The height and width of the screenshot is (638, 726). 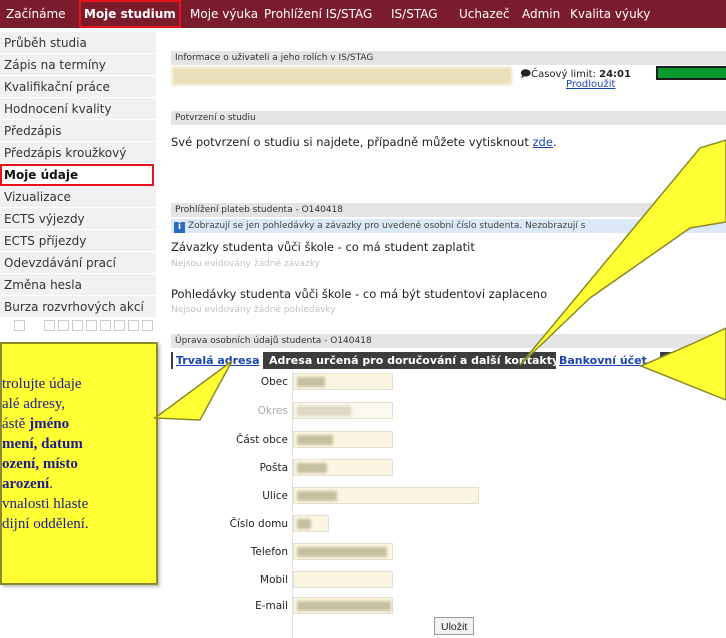 What do you see at coordinates (192, 390) in the screenshot?
I see `callout-arrow-left` at bounding box center [192, 390].